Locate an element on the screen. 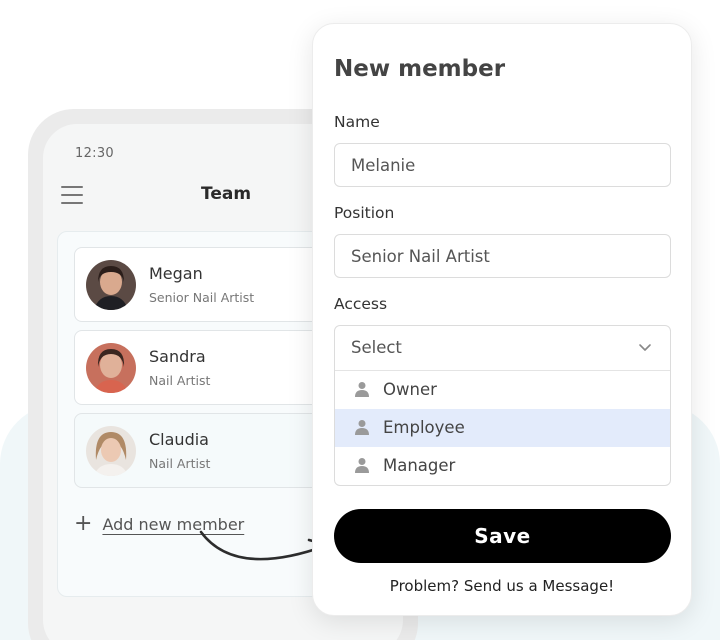 This screenshot has height=640, width=720. page-title: Team is located at coordinates (226, 194).